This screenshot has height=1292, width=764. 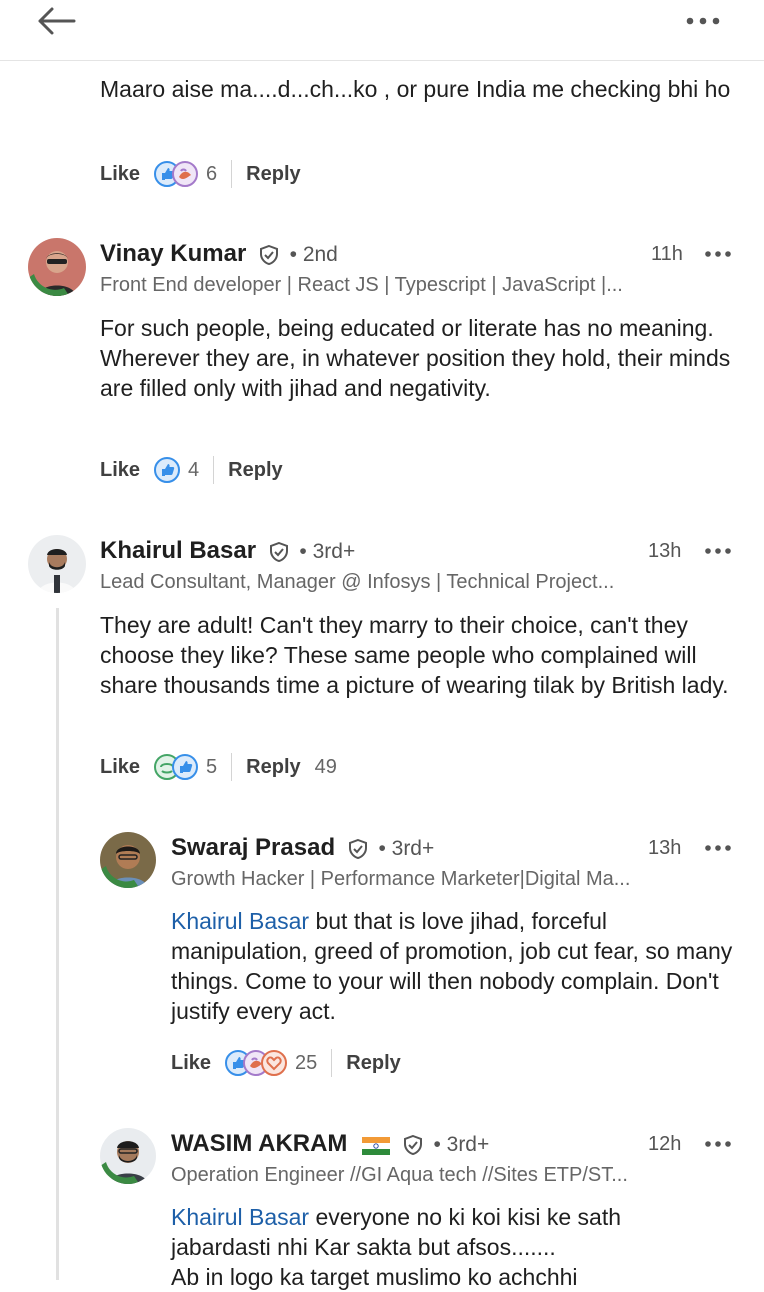 I want to click on reaction-count: 5, so click(x=212, y=766).